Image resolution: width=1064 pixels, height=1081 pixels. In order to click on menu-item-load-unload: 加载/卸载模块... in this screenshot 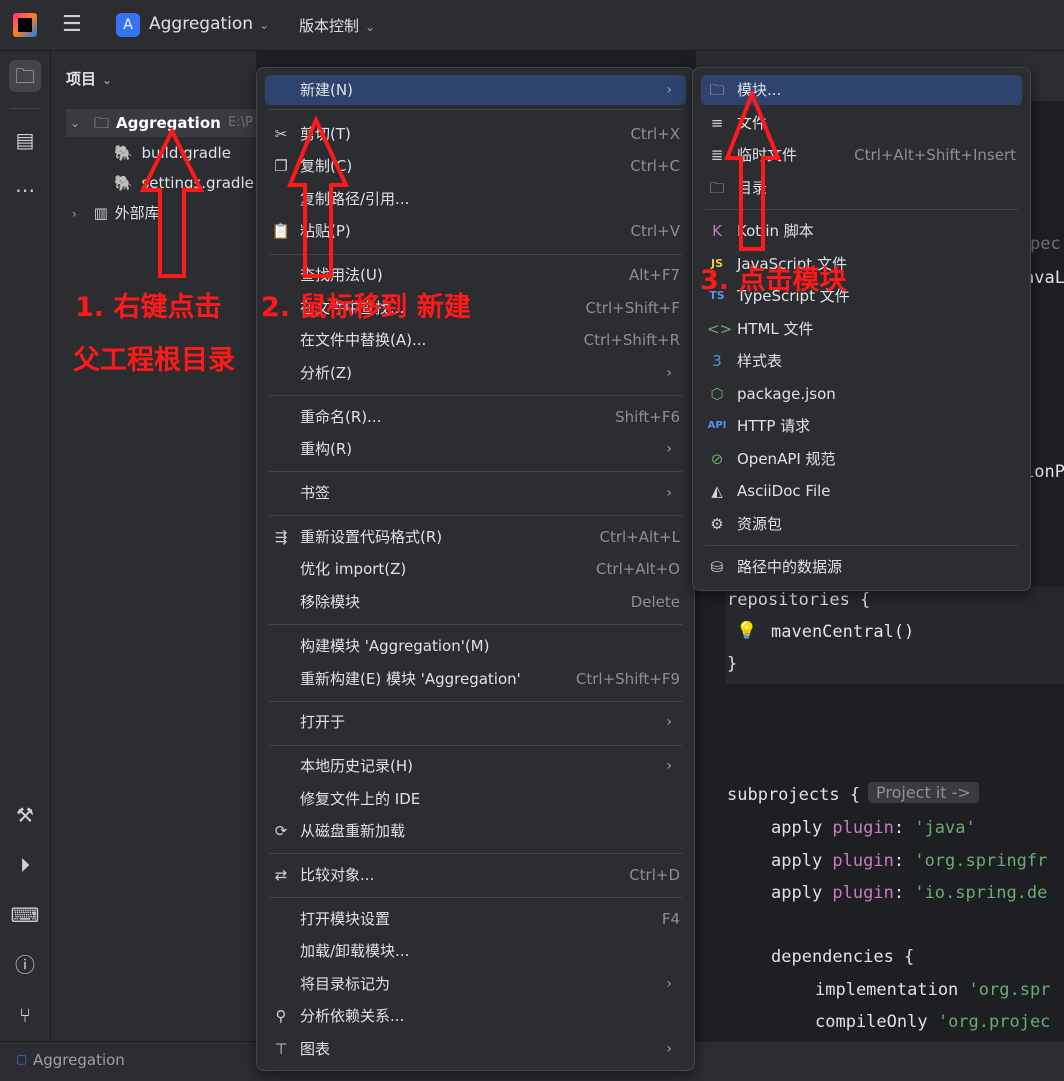, I will do `click(475, 951)`.